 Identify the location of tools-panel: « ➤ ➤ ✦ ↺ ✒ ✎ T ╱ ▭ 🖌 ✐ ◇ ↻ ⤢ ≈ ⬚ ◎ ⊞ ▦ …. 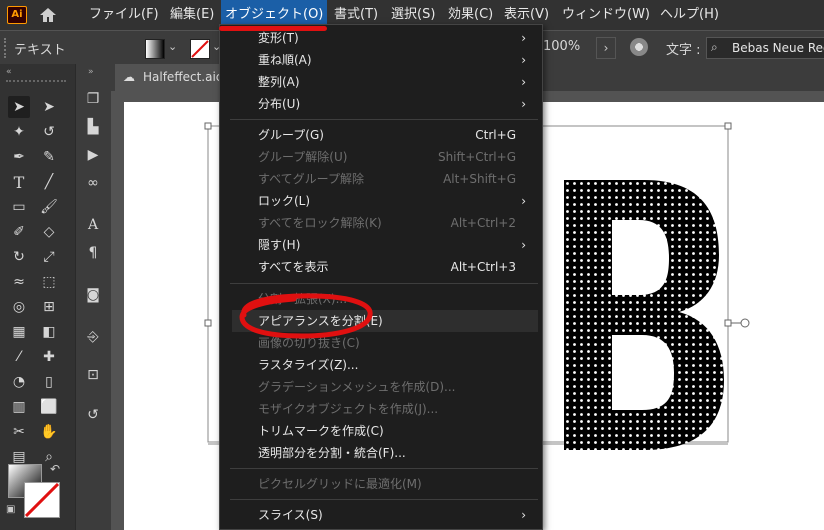
(38, 297).